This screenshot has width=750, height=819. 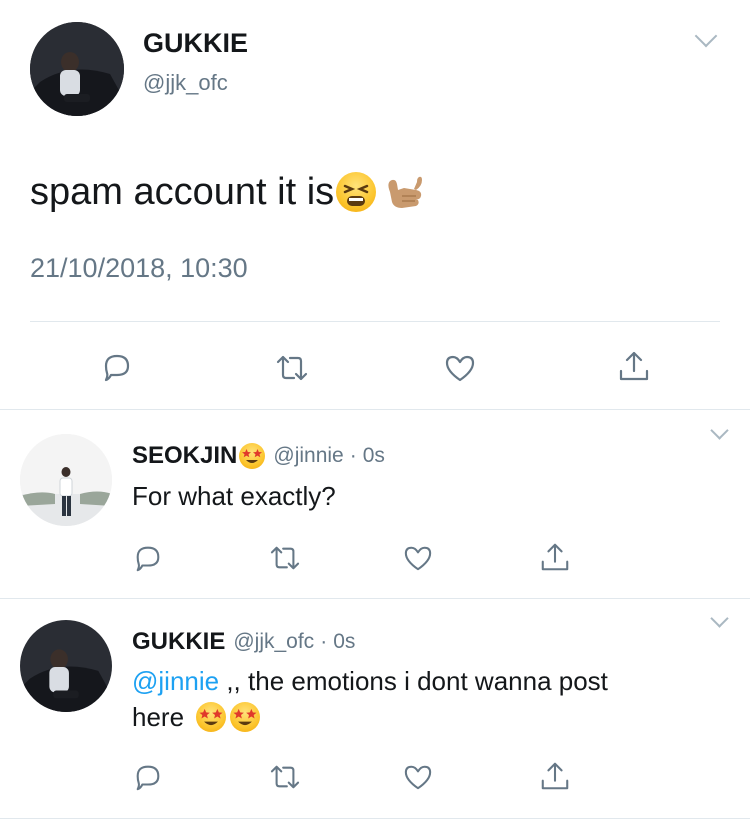 I want to click on tweet-timestamp: 21/10/2018, 10:30, so click(x=139, y=268).